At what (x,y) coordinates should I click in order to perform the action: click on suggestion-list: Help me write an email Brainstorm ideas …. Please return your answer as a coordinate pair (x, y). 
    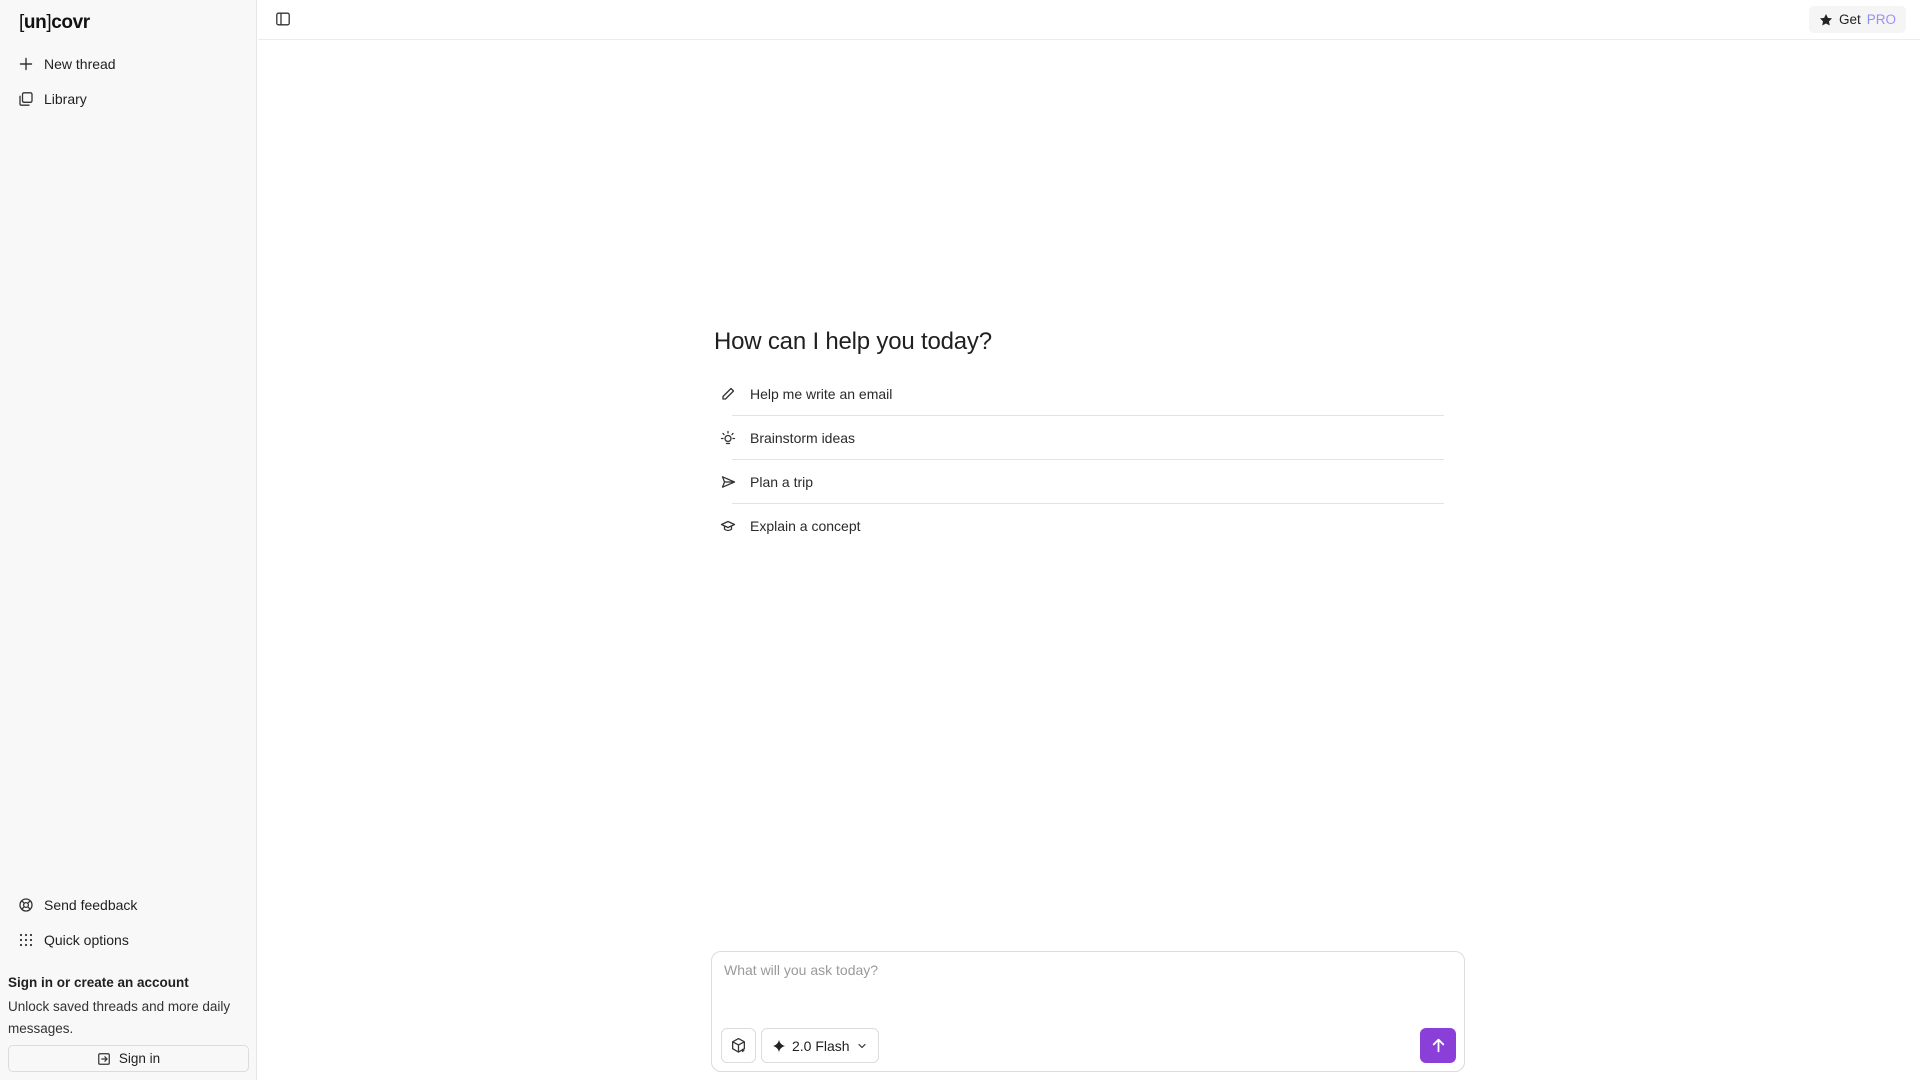
    Looking at the image, I should click on (1079, 460).